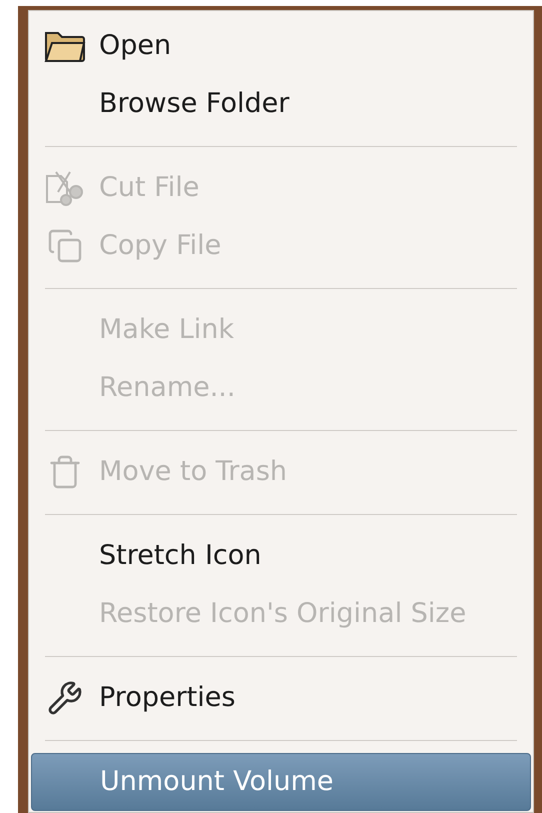  I want to click on menu-item: Browse Folder, so click(281, 104).